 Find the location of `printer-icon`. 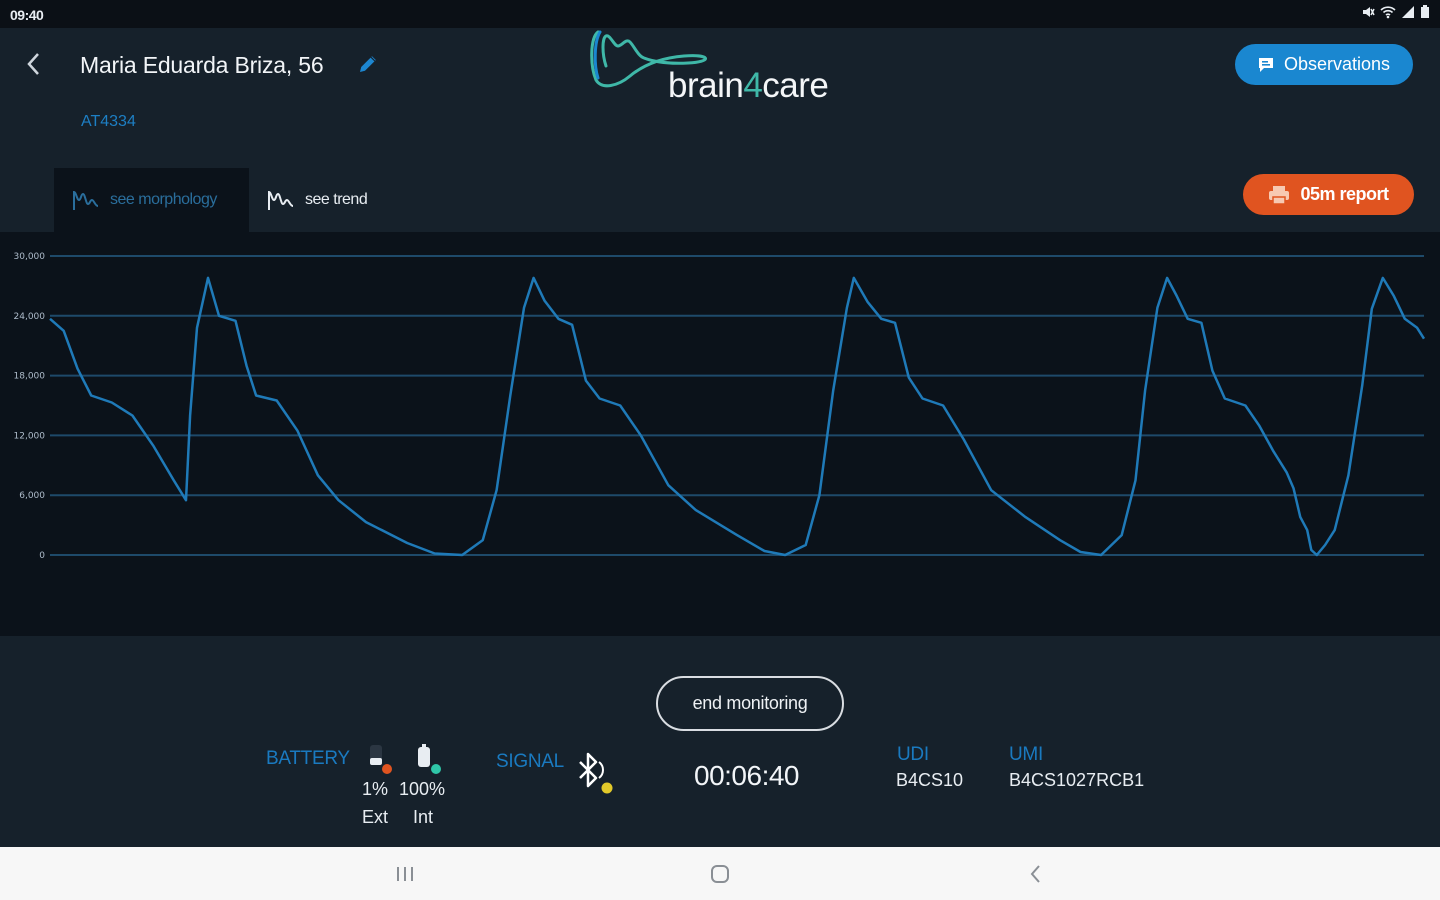

printer-icon is located at coordinates (1279, 195).